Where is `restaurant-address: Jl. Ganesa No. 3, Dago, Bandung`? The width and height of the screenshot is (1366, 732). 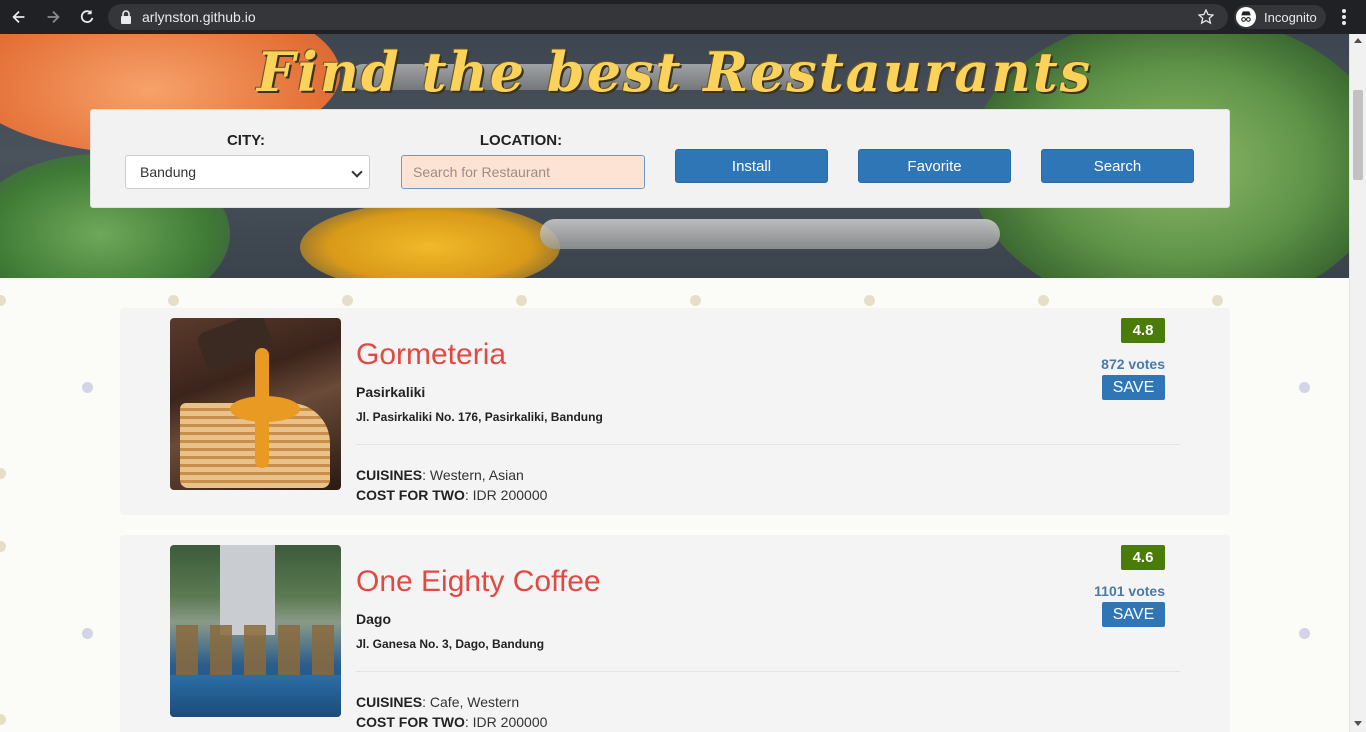
restaurant-address: Jl. Ganesa No. 3, Dago, Bandung is located at coordinates (450, 644).